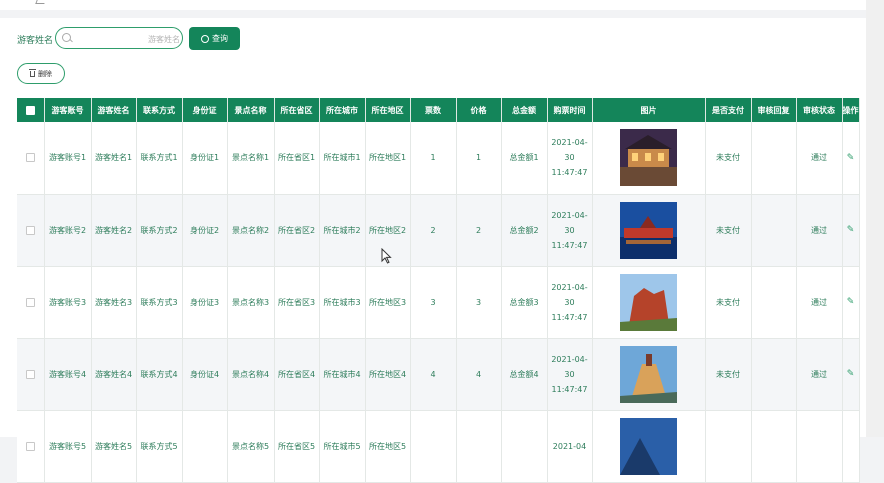 The image size is (884, 483). Describe the element at coordinates (342, 302) in the screenshot. I see `cell-city: 所在城市3` at that location.